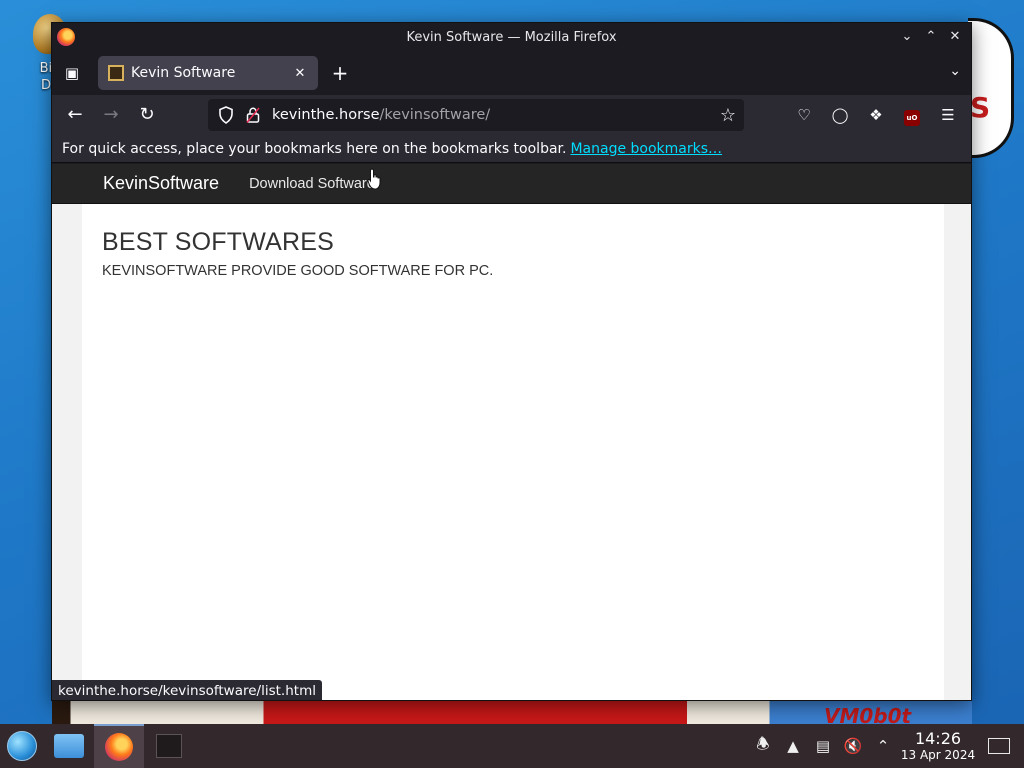 The width and height of the screenshot is (1024, 768). What do you see at coordinates (75, 115) in the screenshot?
I see `arrow-left-icon: ←` at bounding box center [75, 115].